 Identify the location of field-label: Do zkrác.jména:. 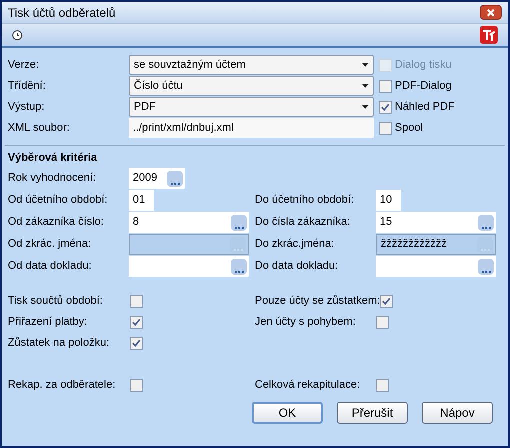
(295, 244).